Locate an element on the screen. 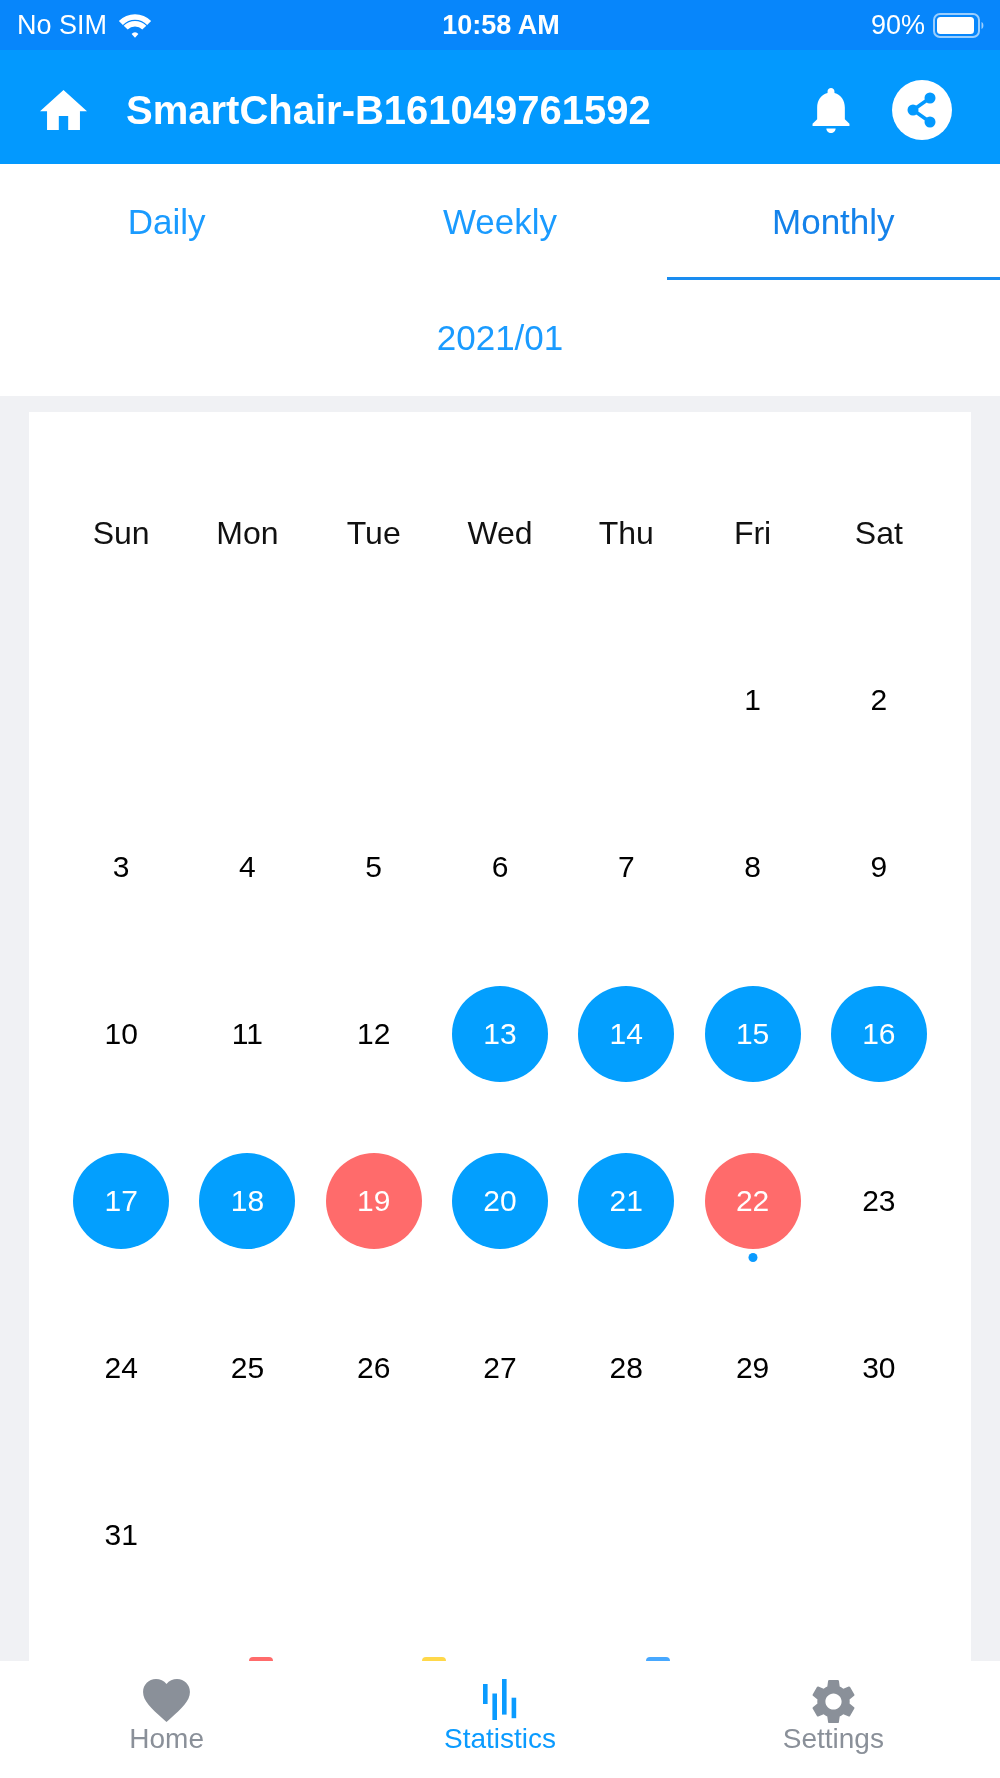 The height and width of the screenshot is (1778, 1000). weekday-label: Wed is located at coordinates (500, 533).